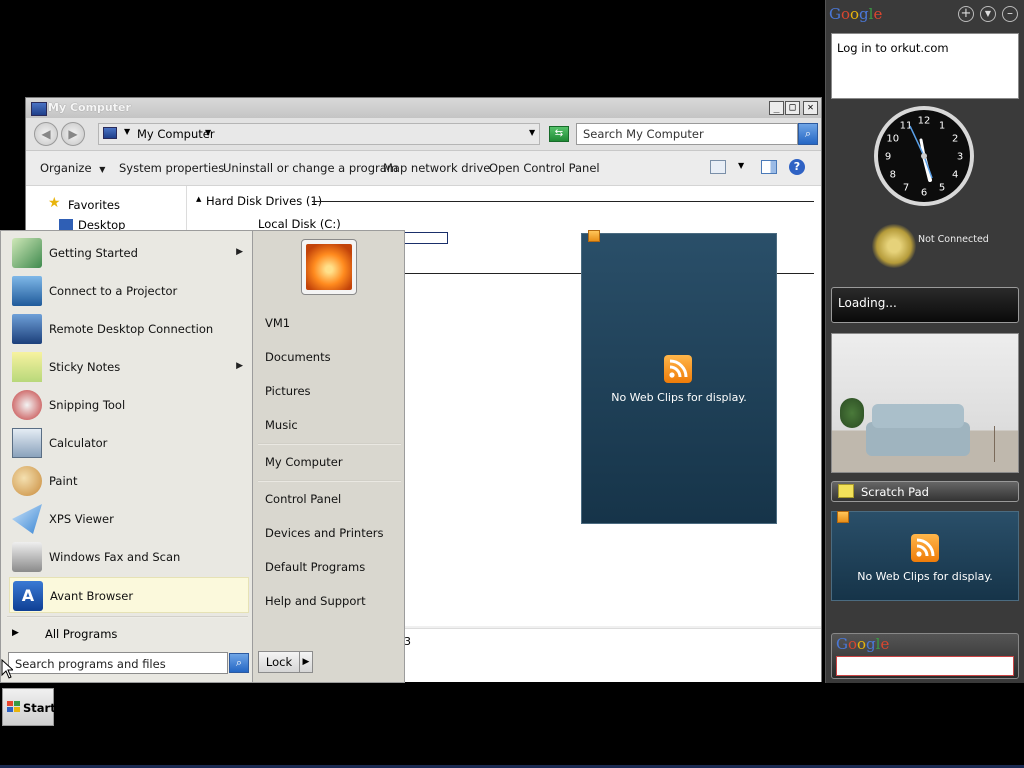 The width and height of the screenshot is (1024, 768). What do you see at coordinates (925, 403) in the screenshot?
I see `photo-gadget` at bounding box center [925, 403].